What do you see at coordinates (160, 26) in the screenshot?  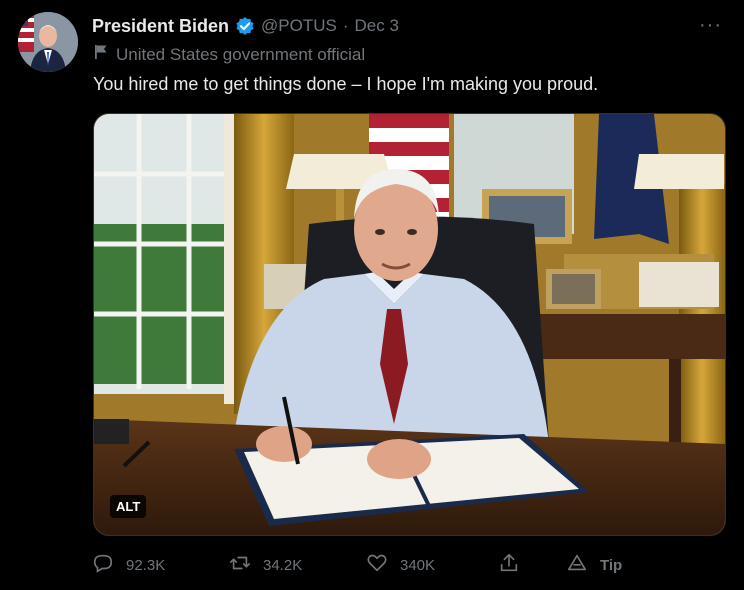 I see `author-name: President Biden` at bounding box center [160, 26].